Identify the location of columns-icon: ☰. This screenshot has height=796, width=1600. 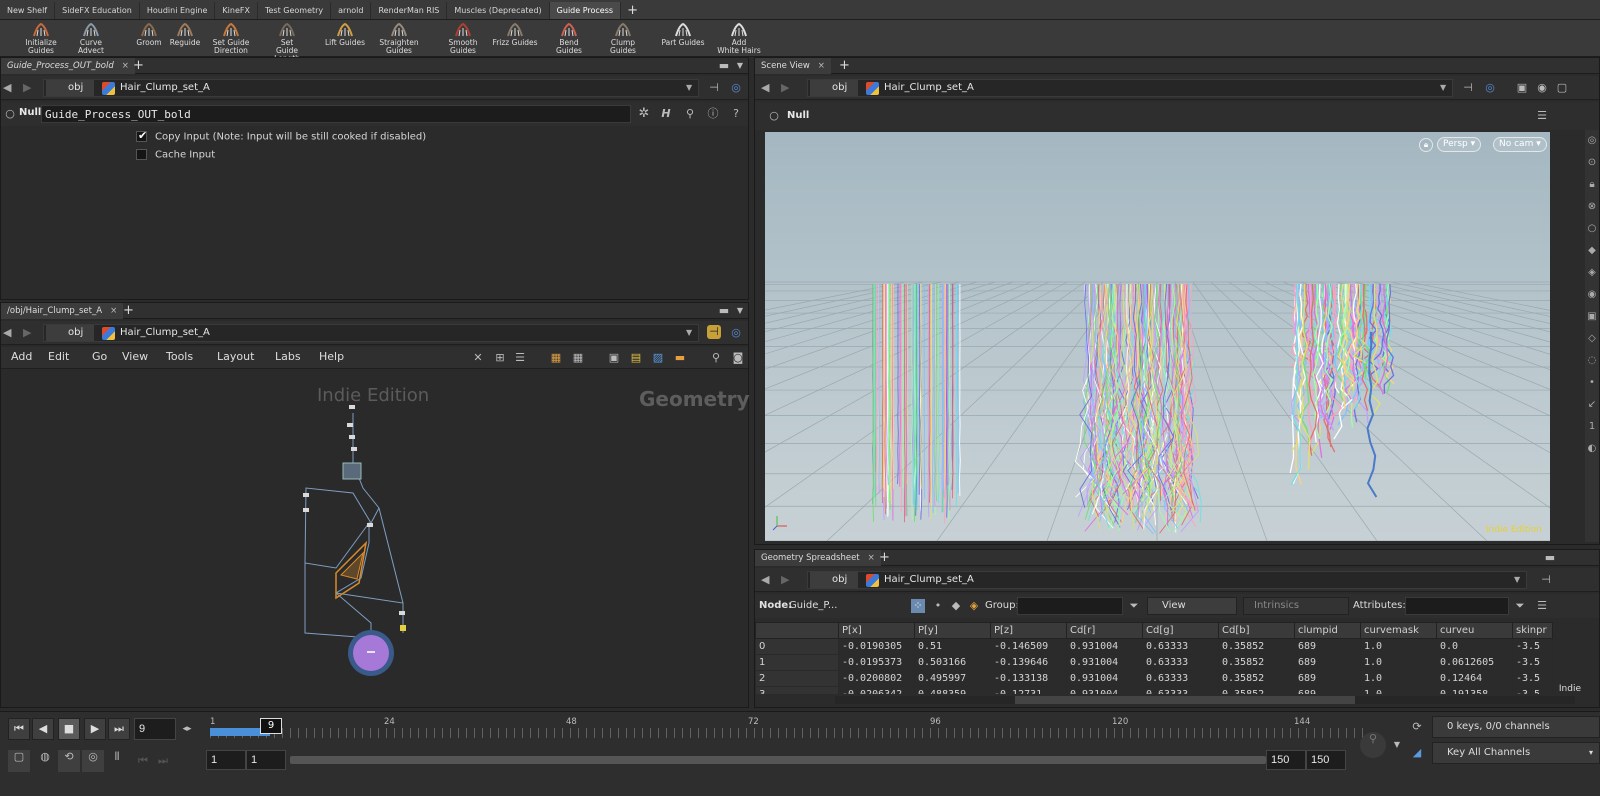
(1542, 606).